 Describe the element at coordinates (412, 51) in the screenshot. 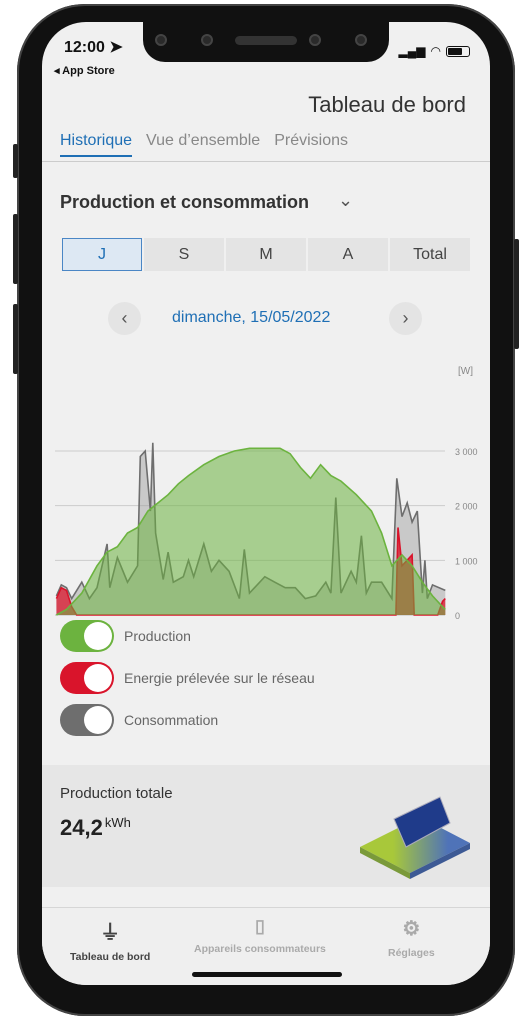

I see `signal-icon: ▂▄▆` at that location.